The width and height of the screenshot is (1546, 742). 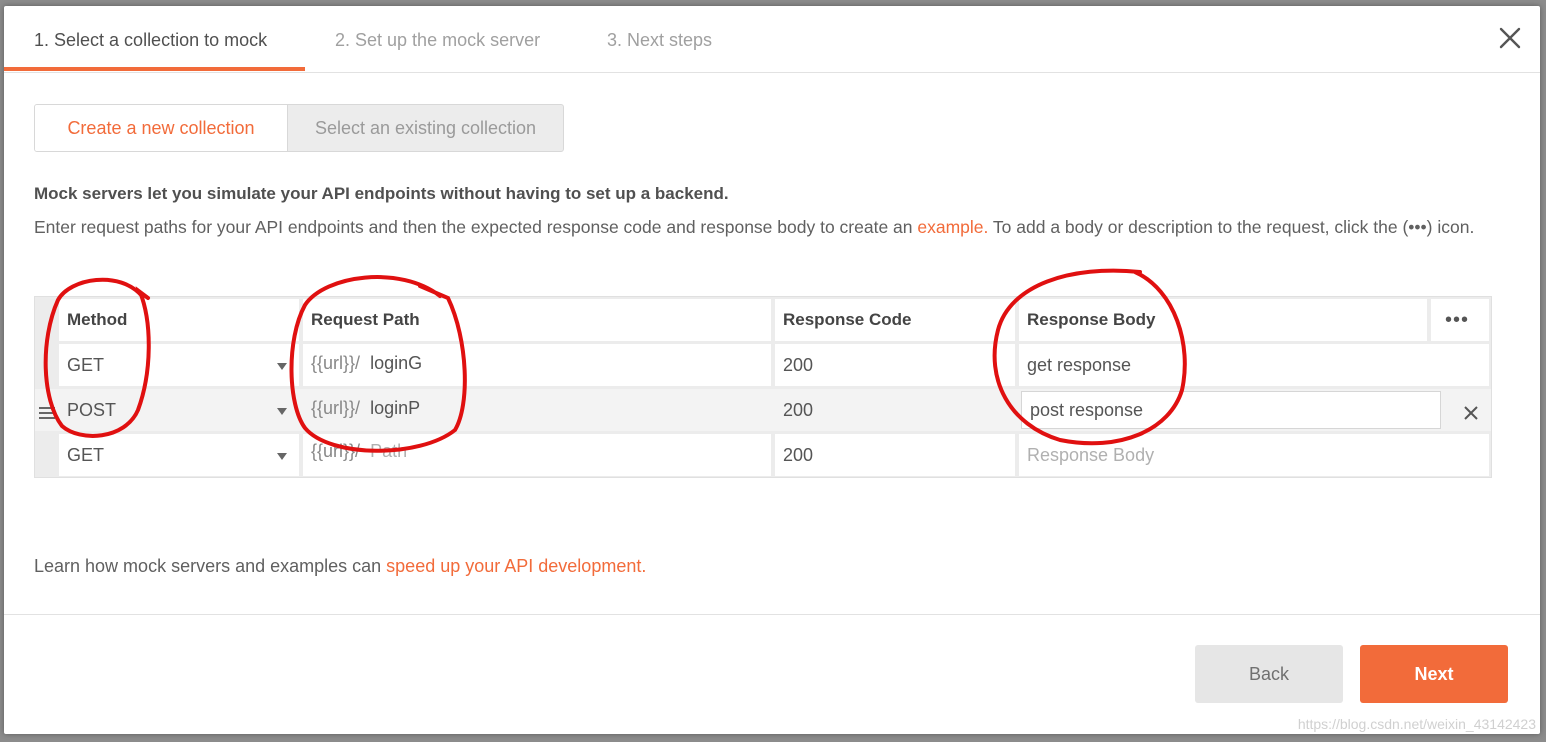 I want to click on select-existing-collection-option: Select an existing collection, so click(x=425, y=128).